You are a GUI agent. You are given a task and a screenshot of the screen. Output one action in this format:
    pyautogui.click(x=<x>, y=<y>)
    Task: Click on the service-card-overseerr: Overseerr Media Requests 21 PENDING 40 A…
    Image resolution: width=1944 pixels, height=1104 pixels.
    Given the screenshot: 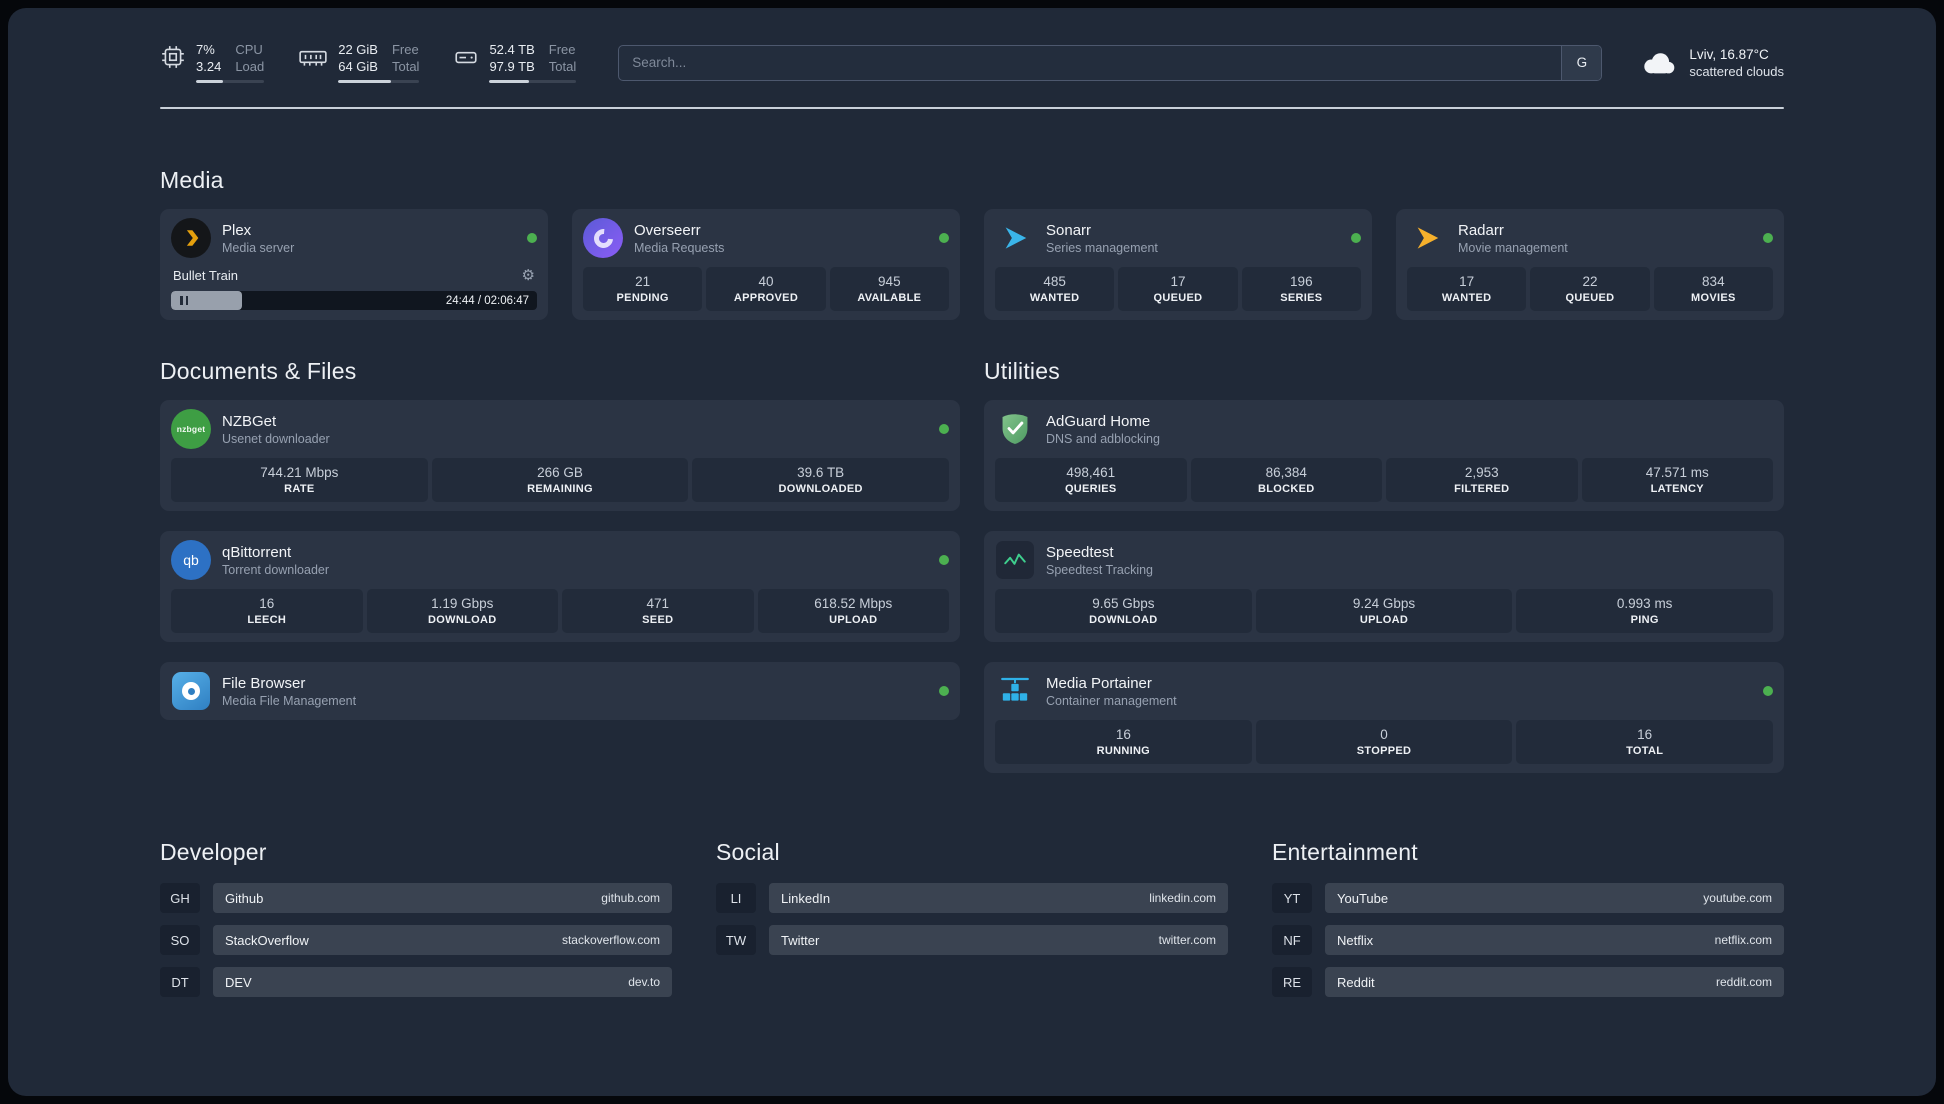 What is the action you would take?
    pyautogui.click(x=766, y=264)
    